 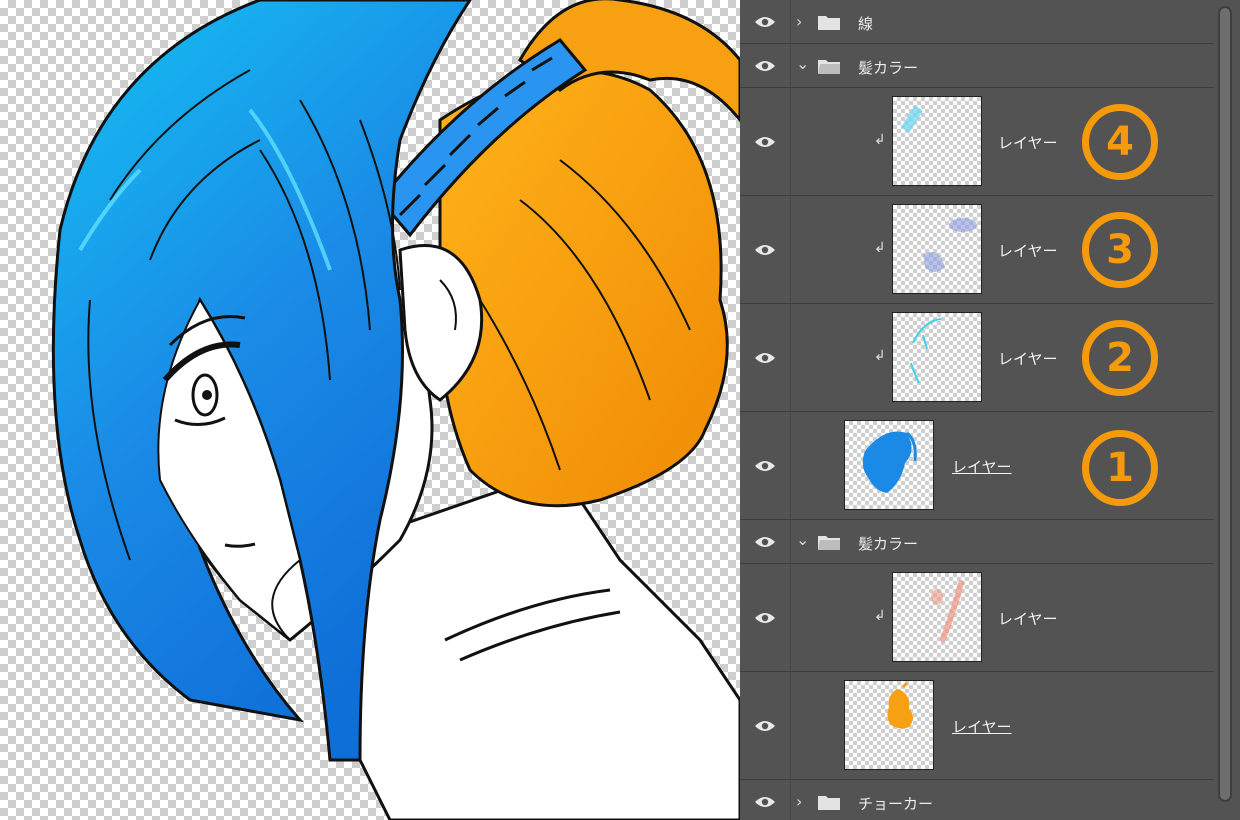 I want to click on annotation-badge: 4, so click(x=1120, y=142).